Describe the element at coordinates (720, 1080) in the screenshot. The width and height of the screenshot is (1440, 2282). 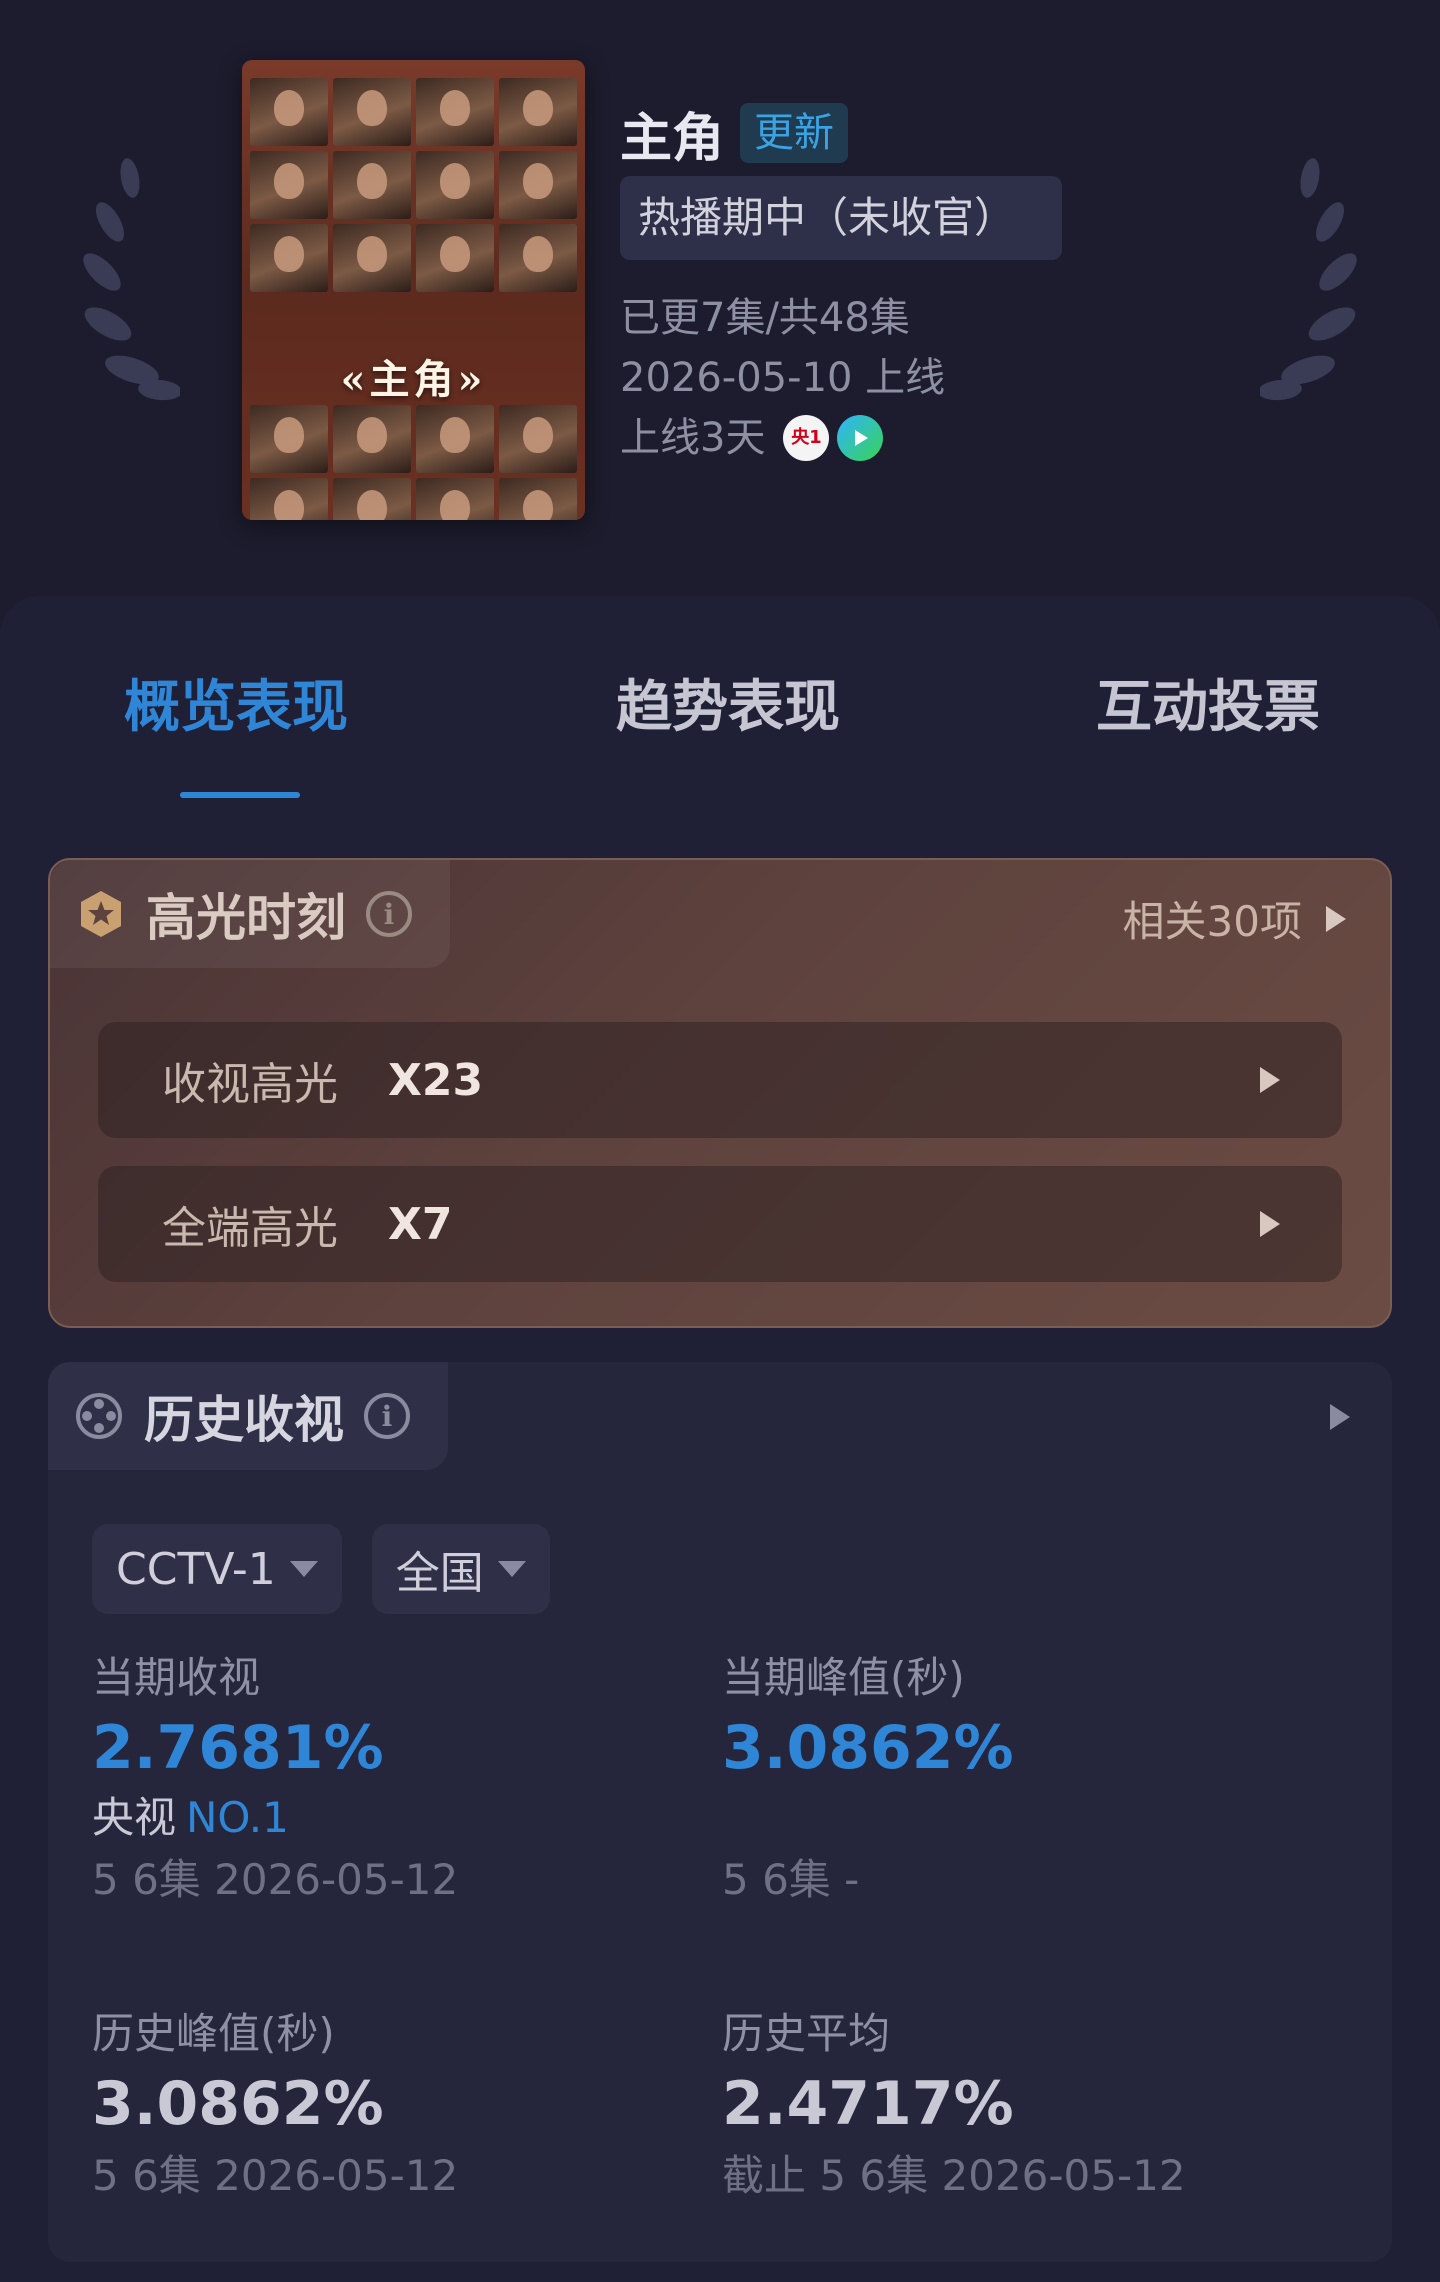
I see `highlight-row-ratings: 收视高光 X23` at that location.